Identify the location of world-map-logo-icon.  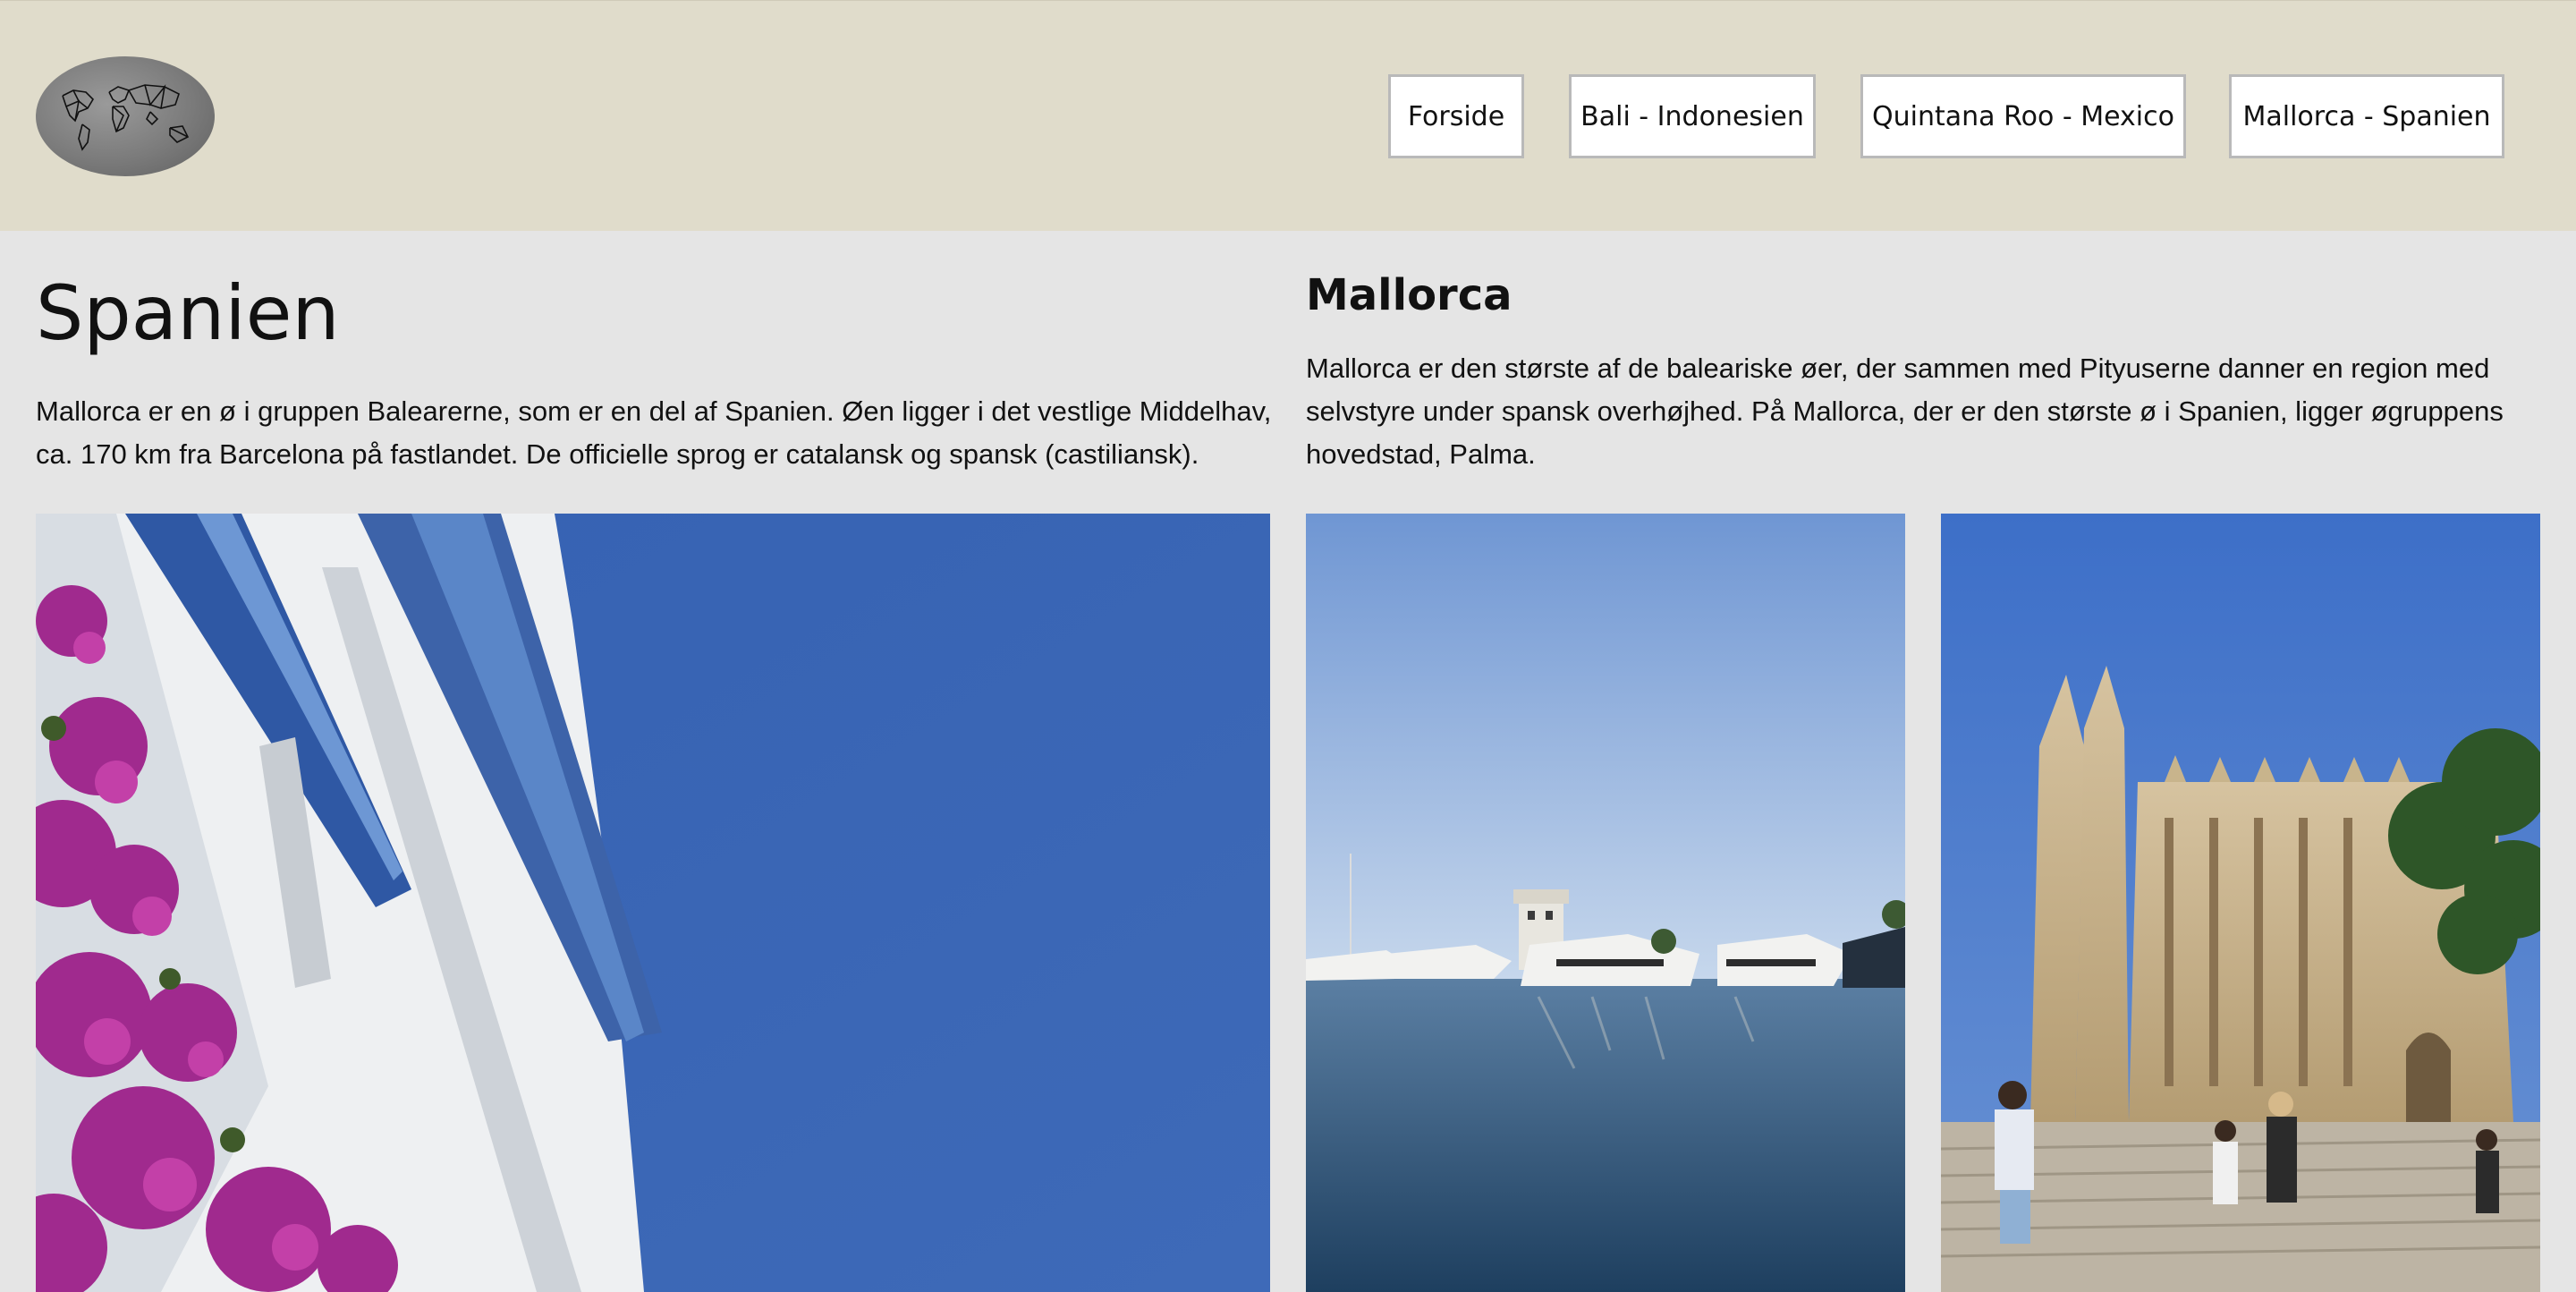
(125, 116).